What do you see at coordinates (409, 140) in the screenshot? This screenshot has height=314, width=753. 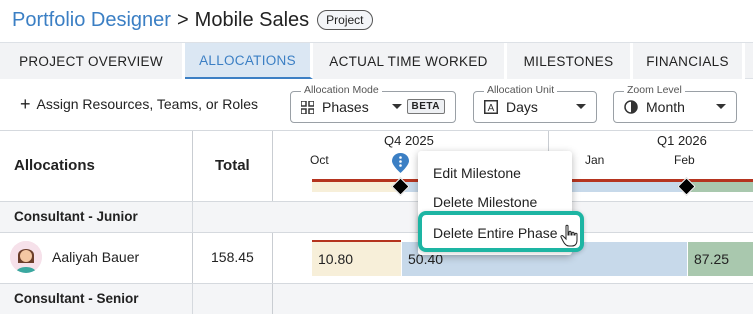 I see `quarter-label: Q4 2025` at bounding box center [409, 140].